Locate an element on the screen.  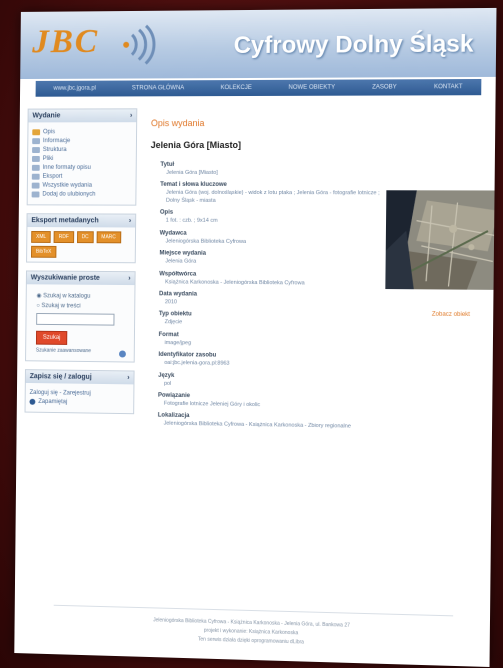
menu-item-all-editions: Wszystkie wydania is located at coordinates (81, 185).